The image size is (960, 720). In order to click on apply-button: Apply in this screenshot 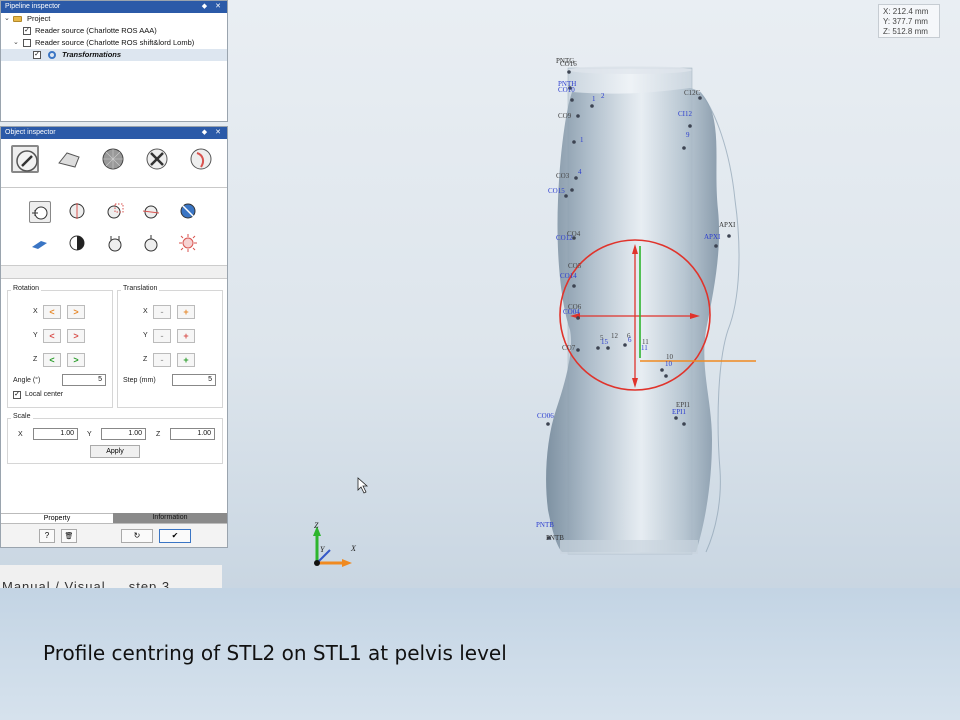, I will do `click(115, 451)`.